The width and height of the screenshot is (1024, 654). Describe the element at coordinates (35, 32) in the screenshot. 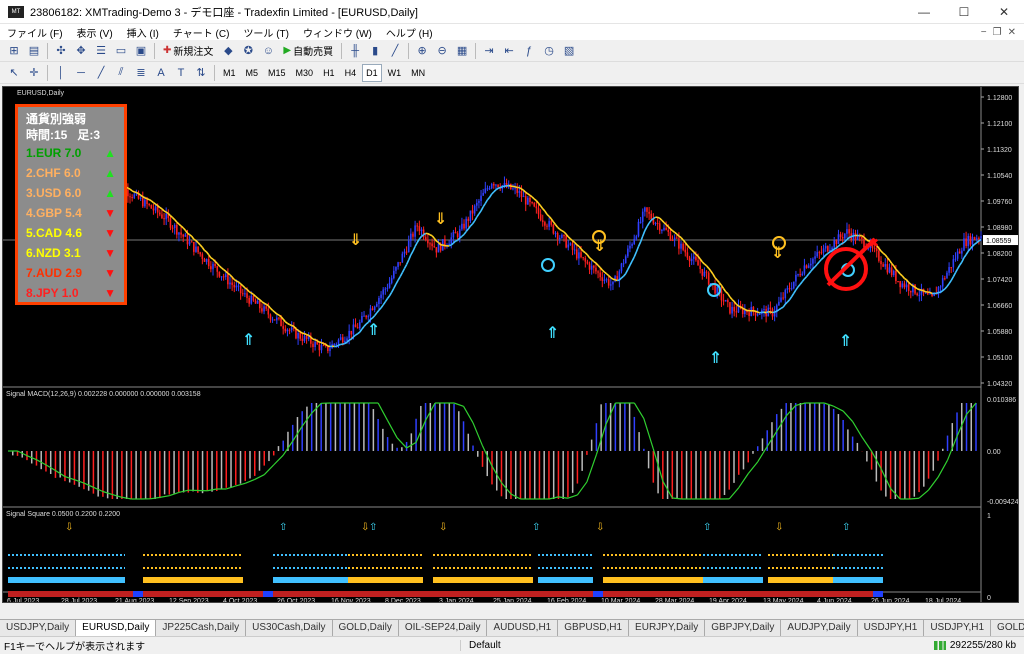

I see `menu-file: ファイル (F)` at that location.